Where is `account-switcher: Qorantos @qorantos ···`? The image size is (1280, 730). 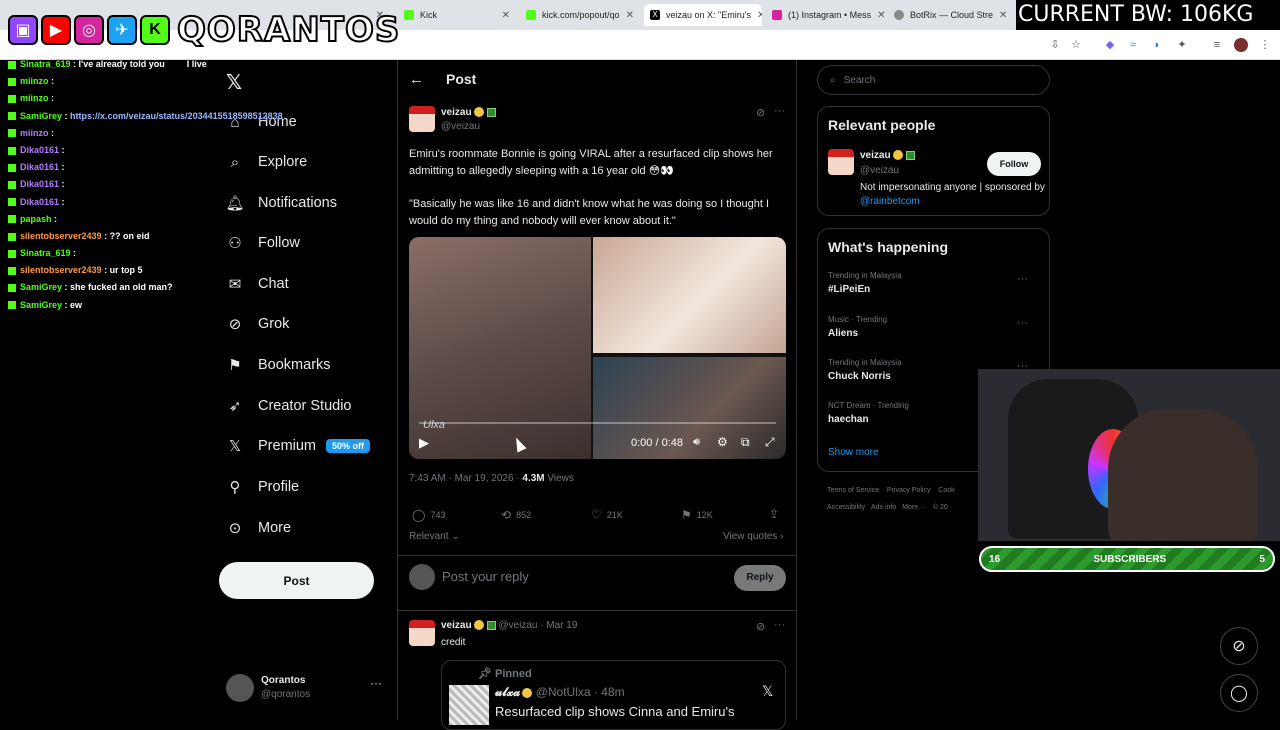 account-switcher: Qorantos @qorantos ··· is located at coordinates (306, 689).